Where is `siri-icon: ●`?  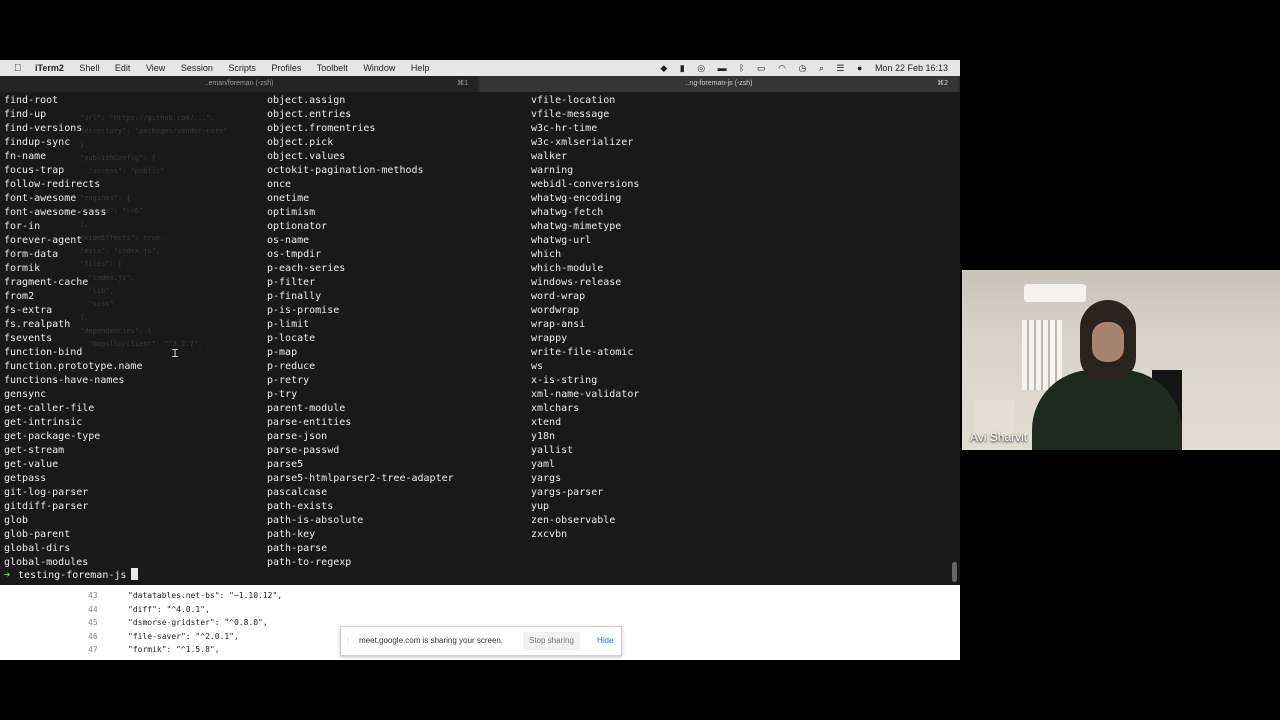
siri-icon: ● is located at coordinates (859, 68).